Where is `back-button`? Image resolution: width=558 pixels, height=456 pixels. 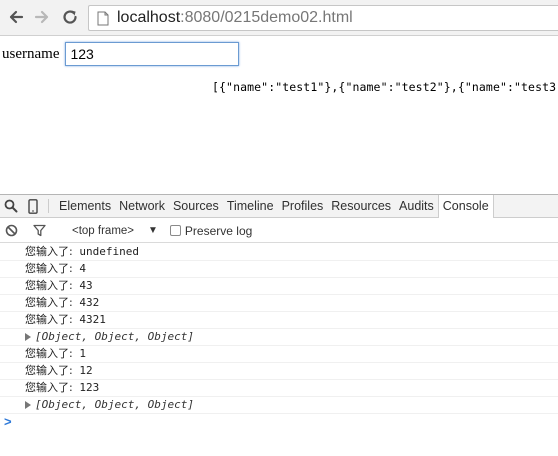 back-button is located at coordinates (16, 17).